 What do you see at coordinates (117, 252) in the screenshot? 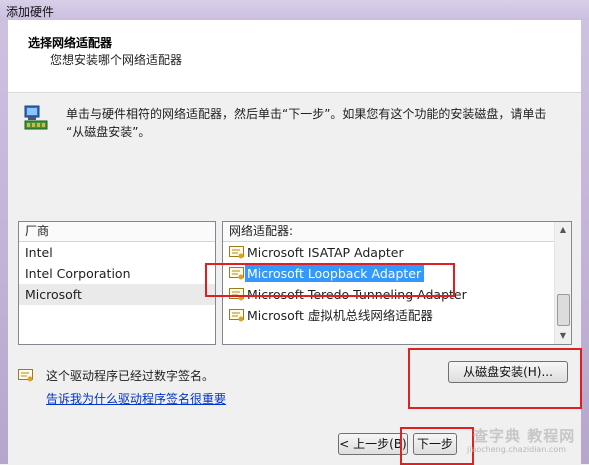
I see `manufacturer-item: Intel` at bounding box center [117, 252].